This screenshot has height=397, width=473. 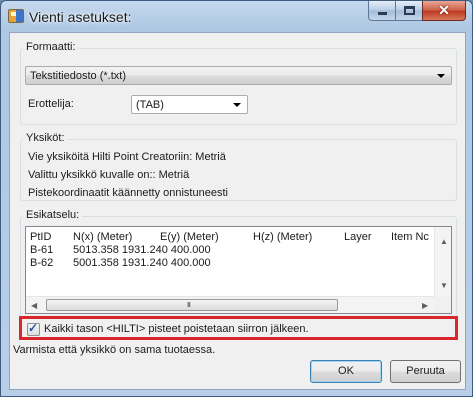 I want to click on format-select-value: Tekstitiedosto (*.txt), so click(x=78, y=76).